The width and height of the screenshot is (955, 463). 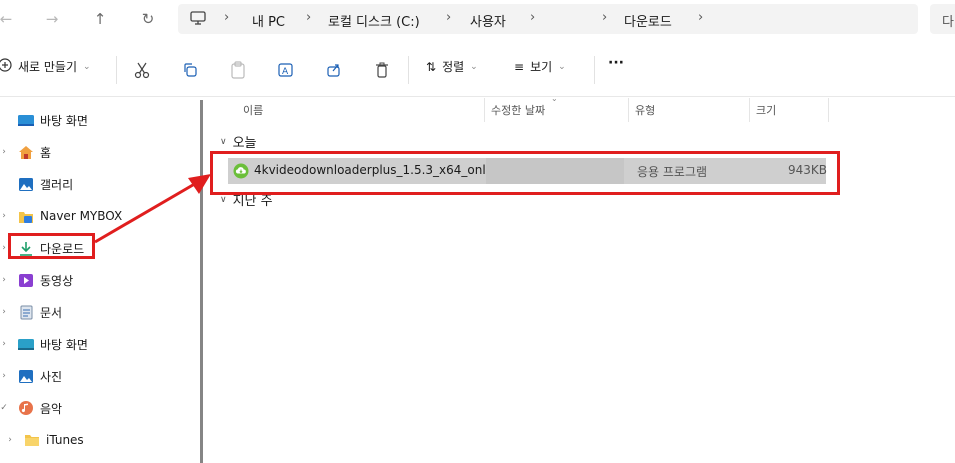 What do you see at coordinates (238, 70) in the screenshot?
I see `paste-icon` at bounding box center [238, 70].